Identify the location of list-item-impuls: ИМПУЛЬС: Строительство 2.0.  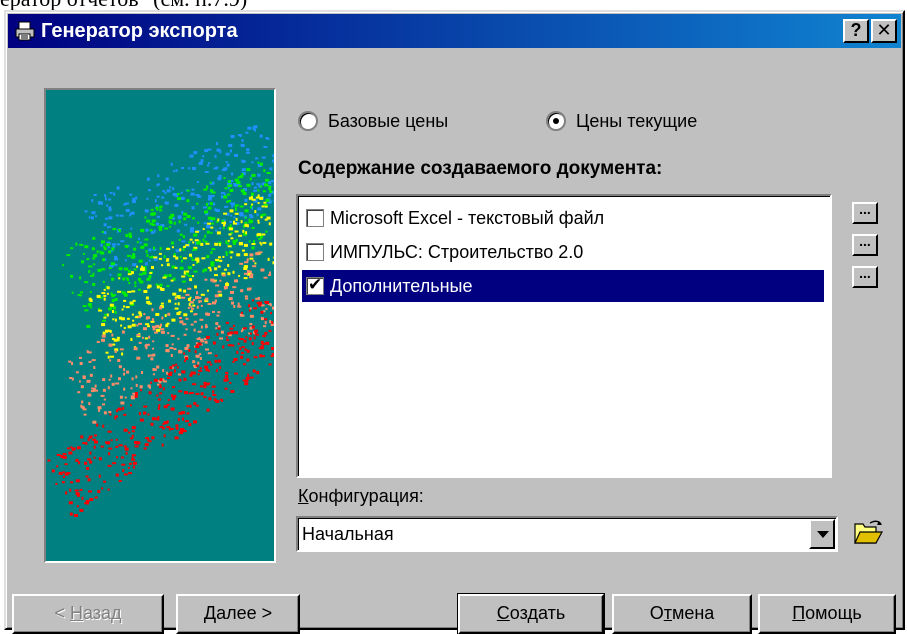
(563, 252).